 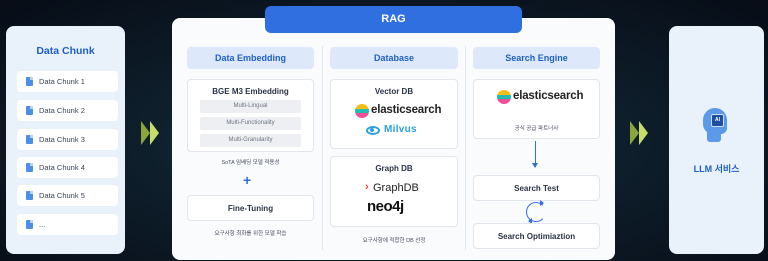 I want to click on bge-m3-title: BGE M3 Embedding, so click(x=250, y=91).